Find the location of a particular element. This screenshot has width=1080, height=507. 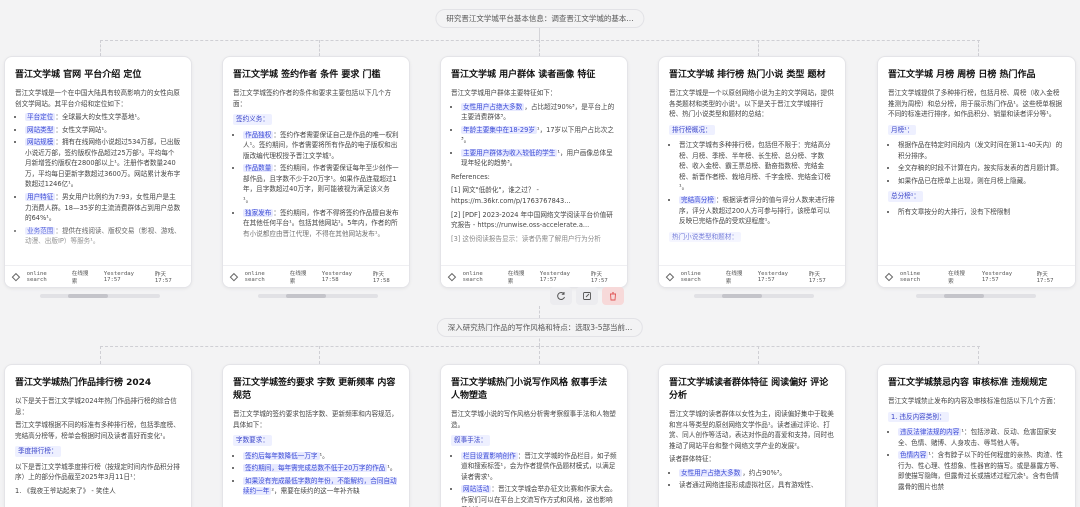

item-key: 作品独权 is located at coordinates (258, 134).